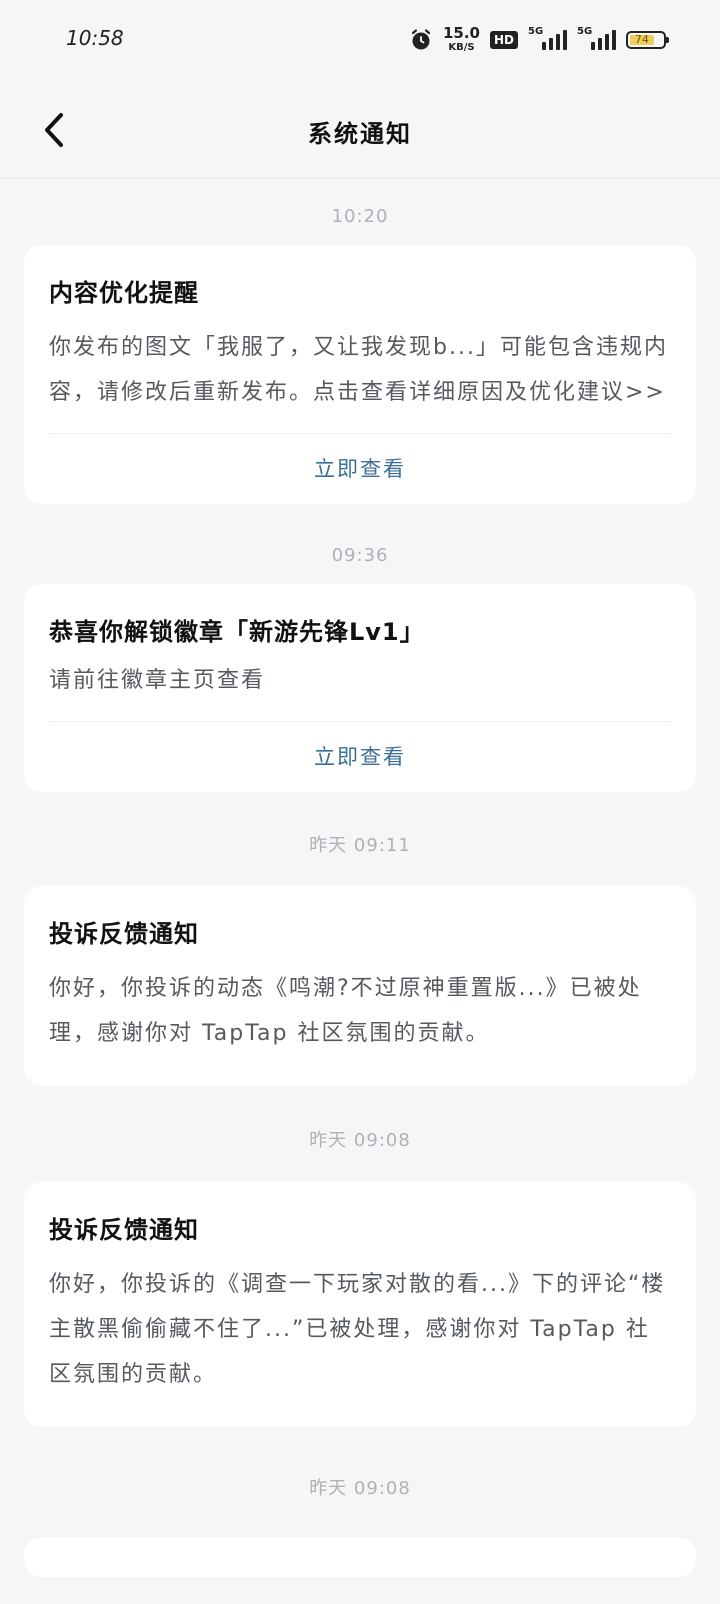 This screenshot has height=1604, width=720. Describe the element at coordinates (547, 38) in the screenshot. I see `signal-icon-sim1: 5G` at that location.